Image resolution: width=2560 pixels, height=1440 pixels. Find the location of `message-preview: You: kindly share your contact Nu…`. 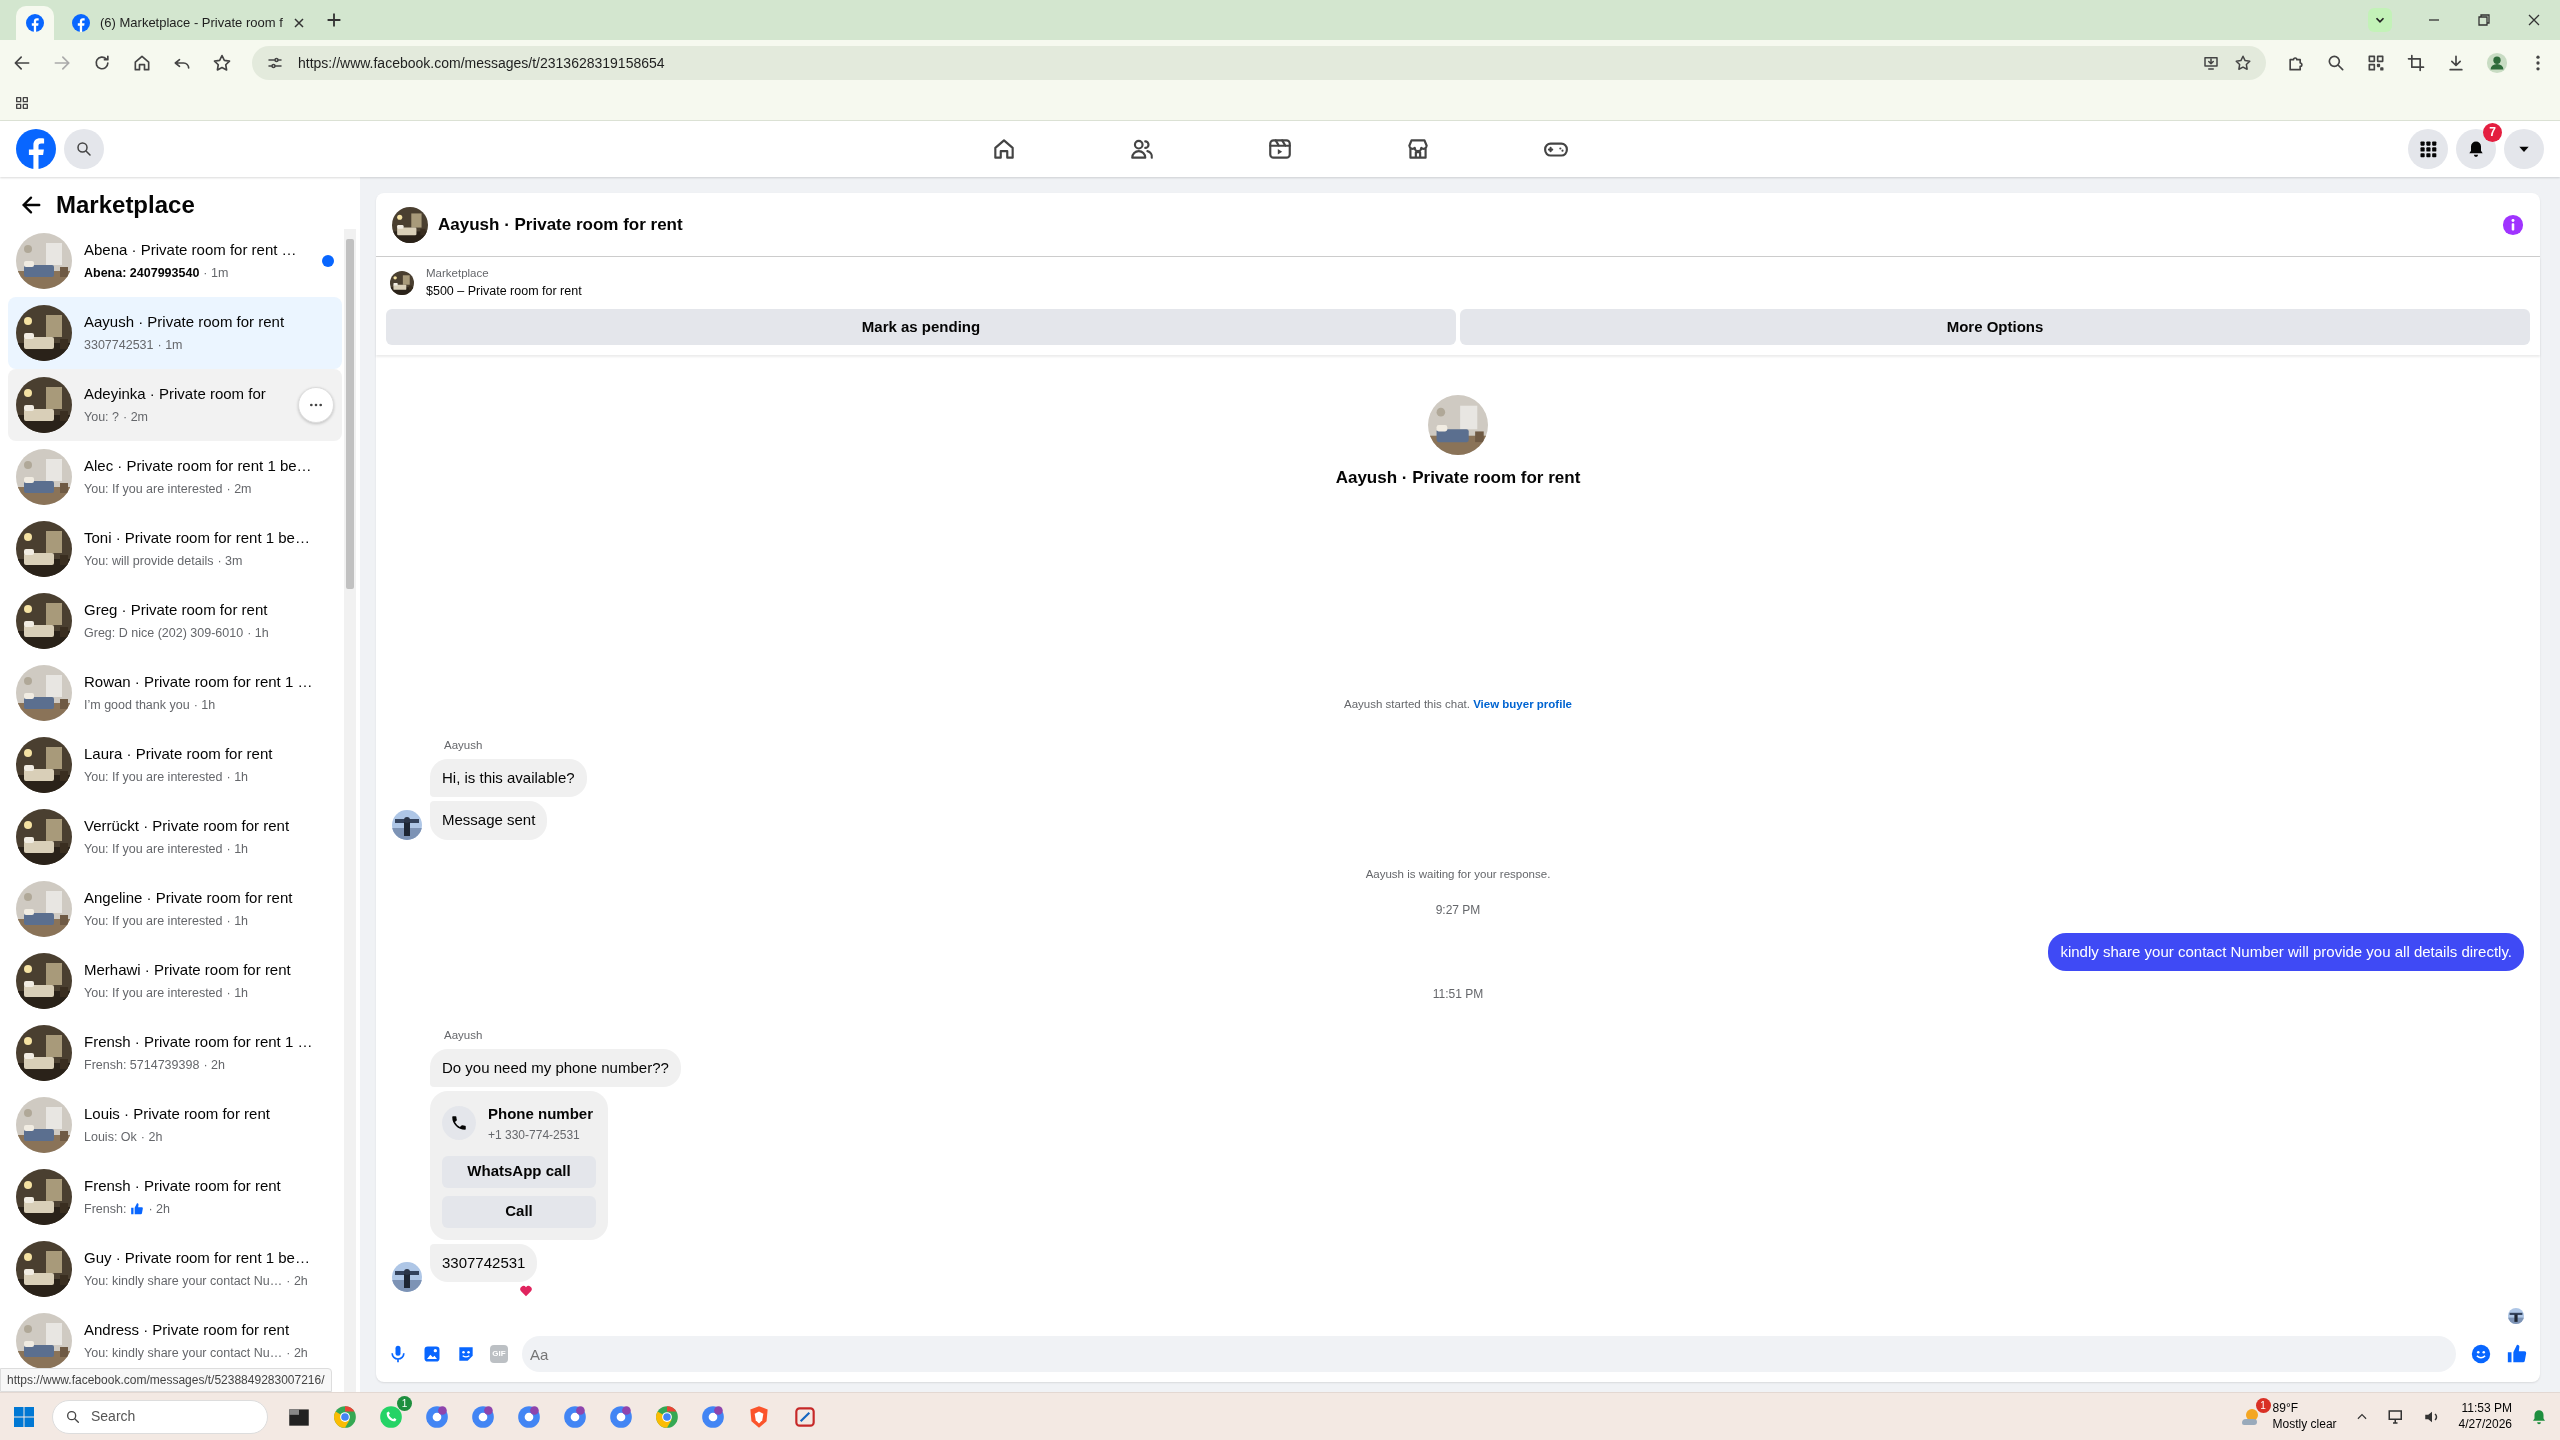

message-preview: You: kindly share your contact Nu… is located at coordinates (183, 1281).